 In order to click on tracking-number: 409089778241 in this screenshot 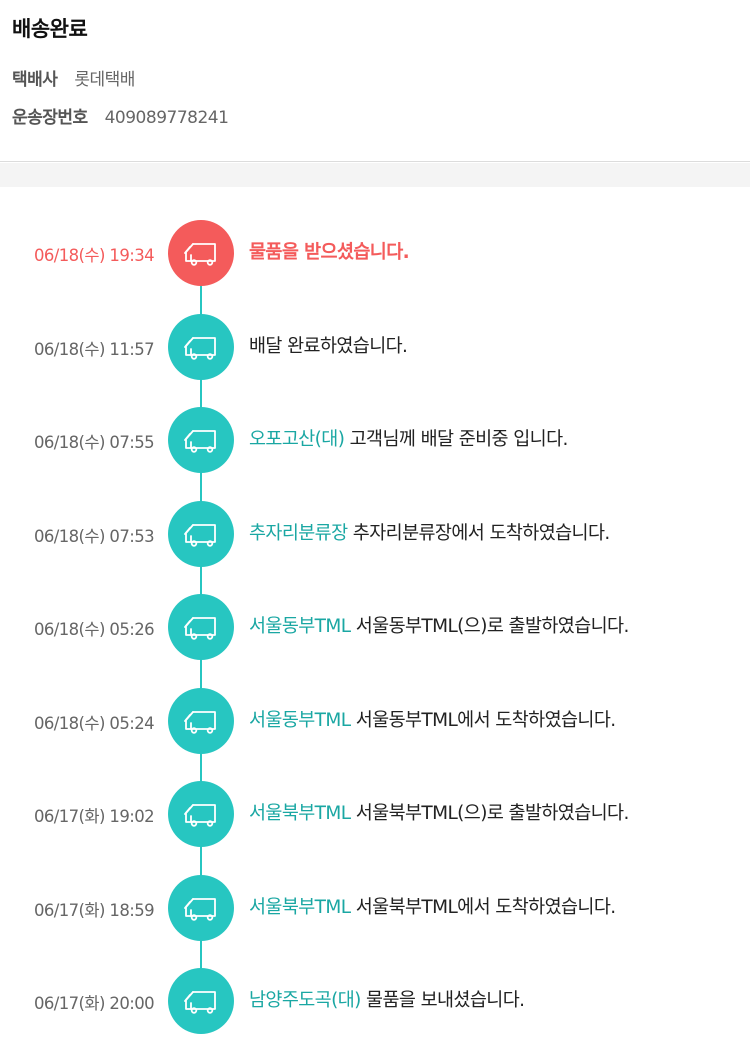, I will do `click(166, 118)`.